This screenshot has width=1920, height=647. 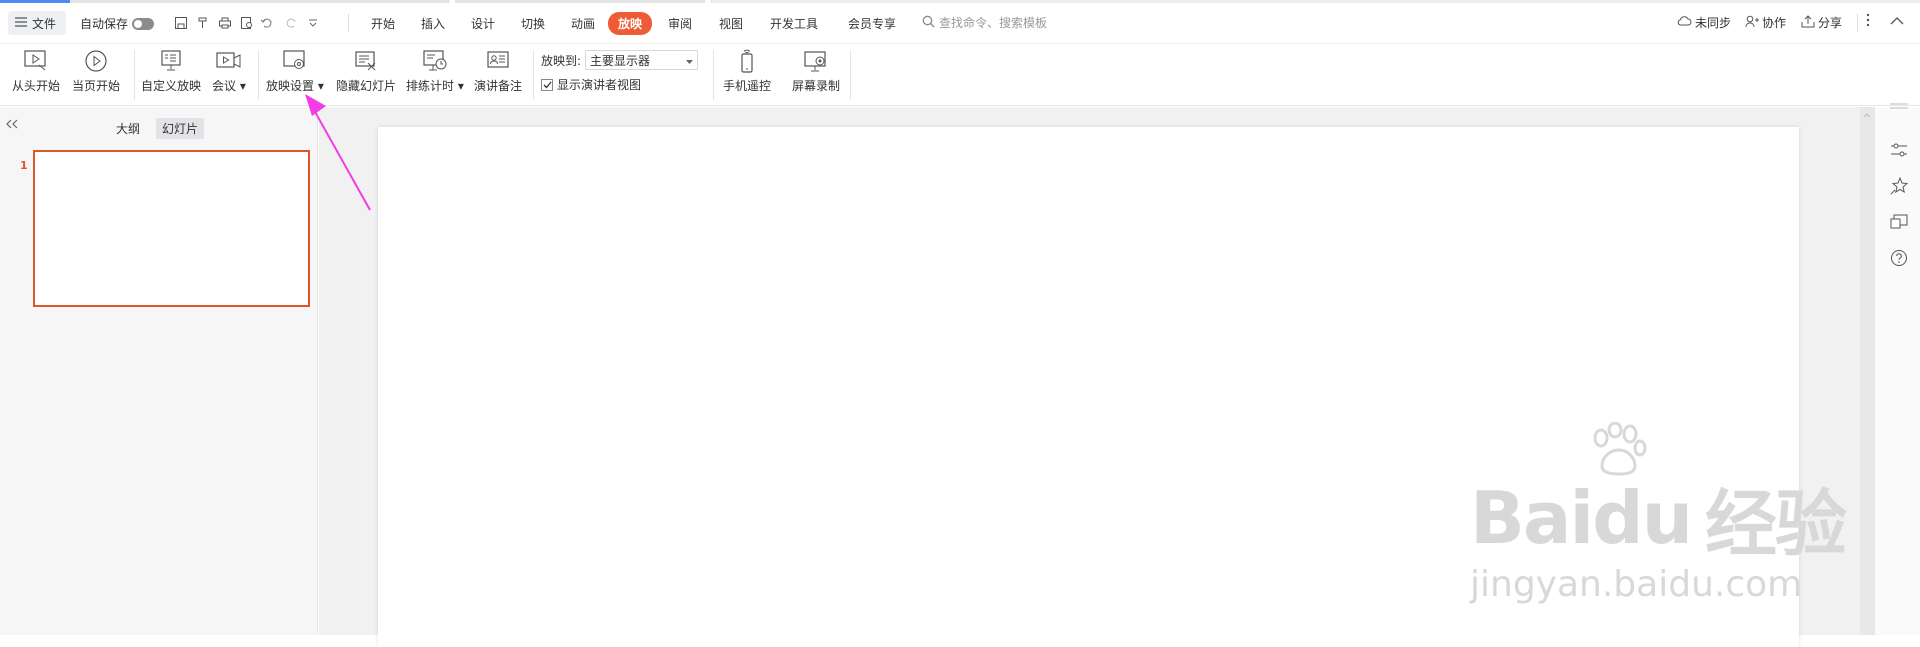 What do you see at coordinates (366, 61) in the screenshot?
I see `hide-slide-icon` at bounding box center [366, 61].